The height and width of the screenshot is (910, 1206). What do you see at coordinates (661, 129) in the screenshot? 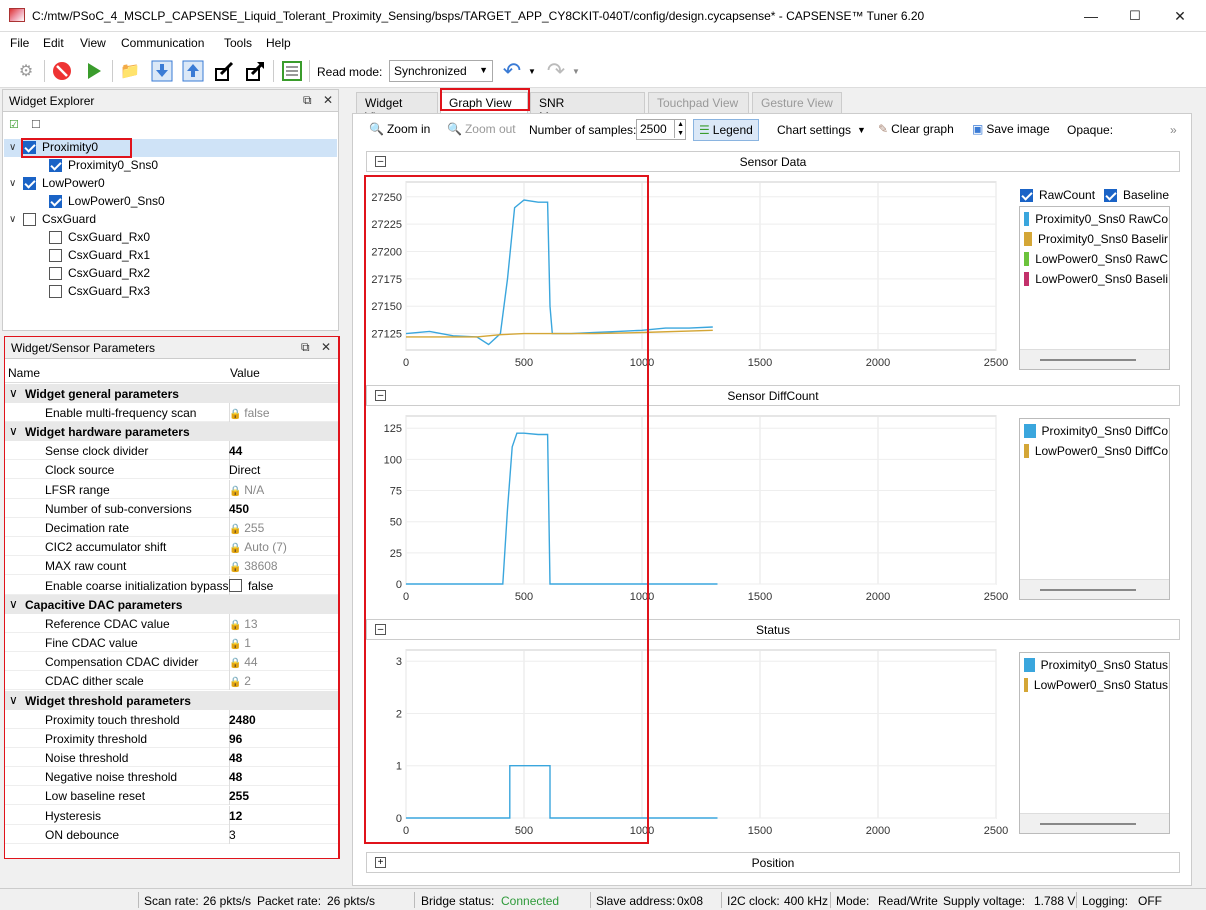
I see `samples-spinbox: 2500 ▲ ▼` at bounding box center [661, 129].